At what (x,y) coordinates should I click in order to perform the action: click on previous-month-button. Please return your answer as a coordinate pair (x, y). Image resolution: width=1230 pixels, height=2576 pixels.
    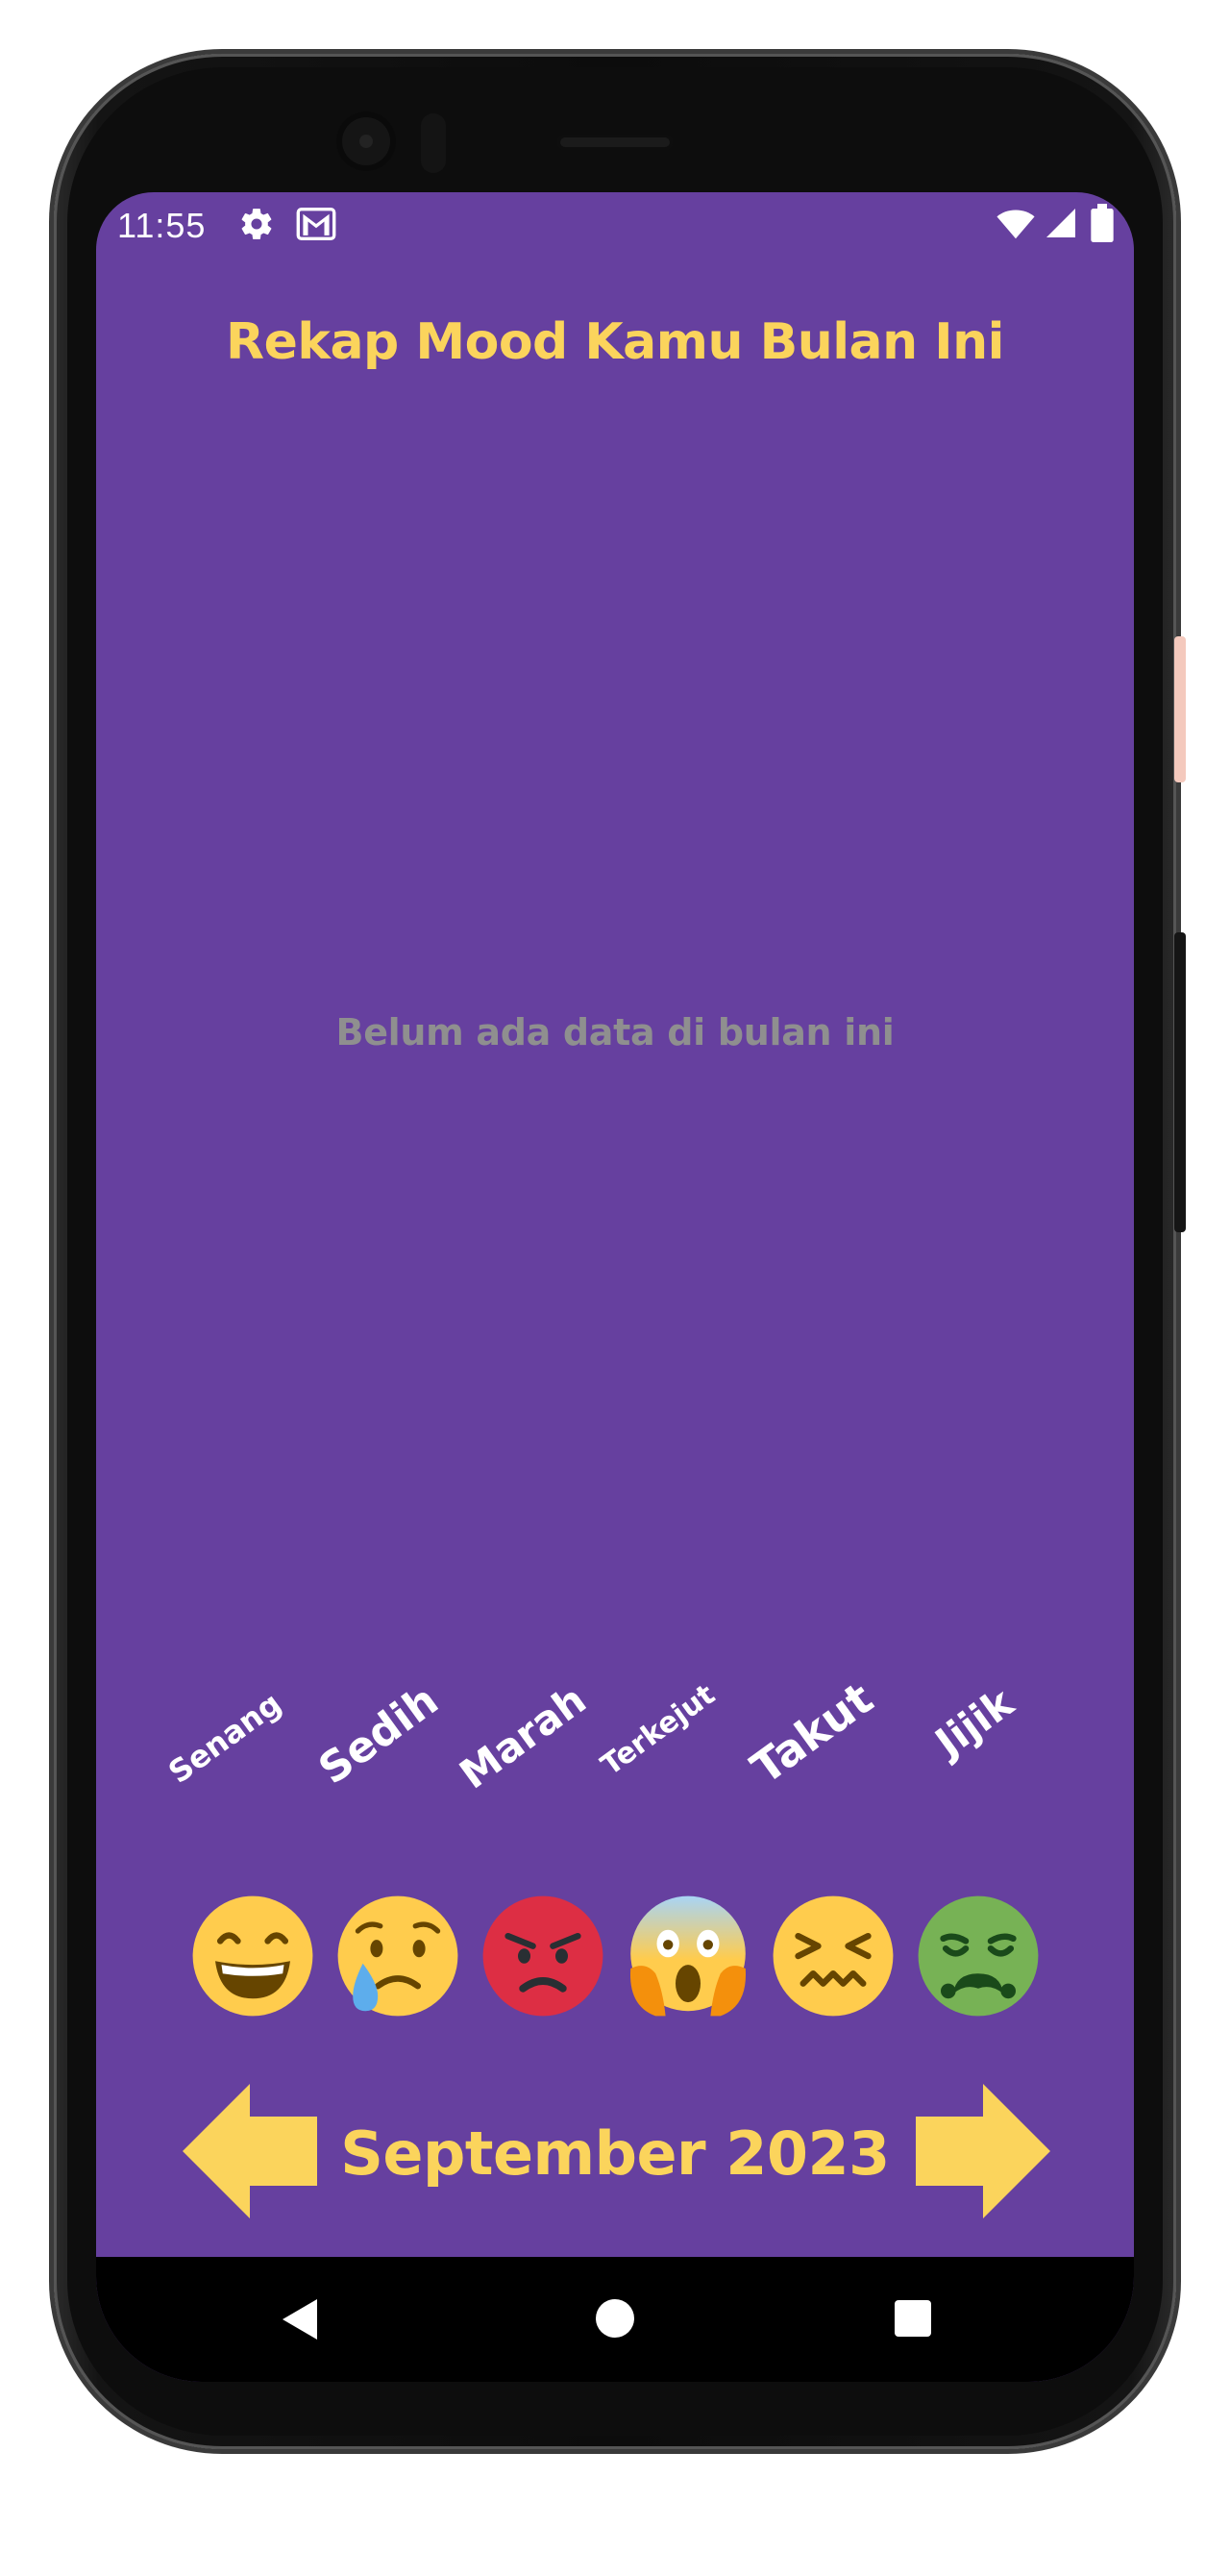
    Looking at the image, I should click on (250, 2151).